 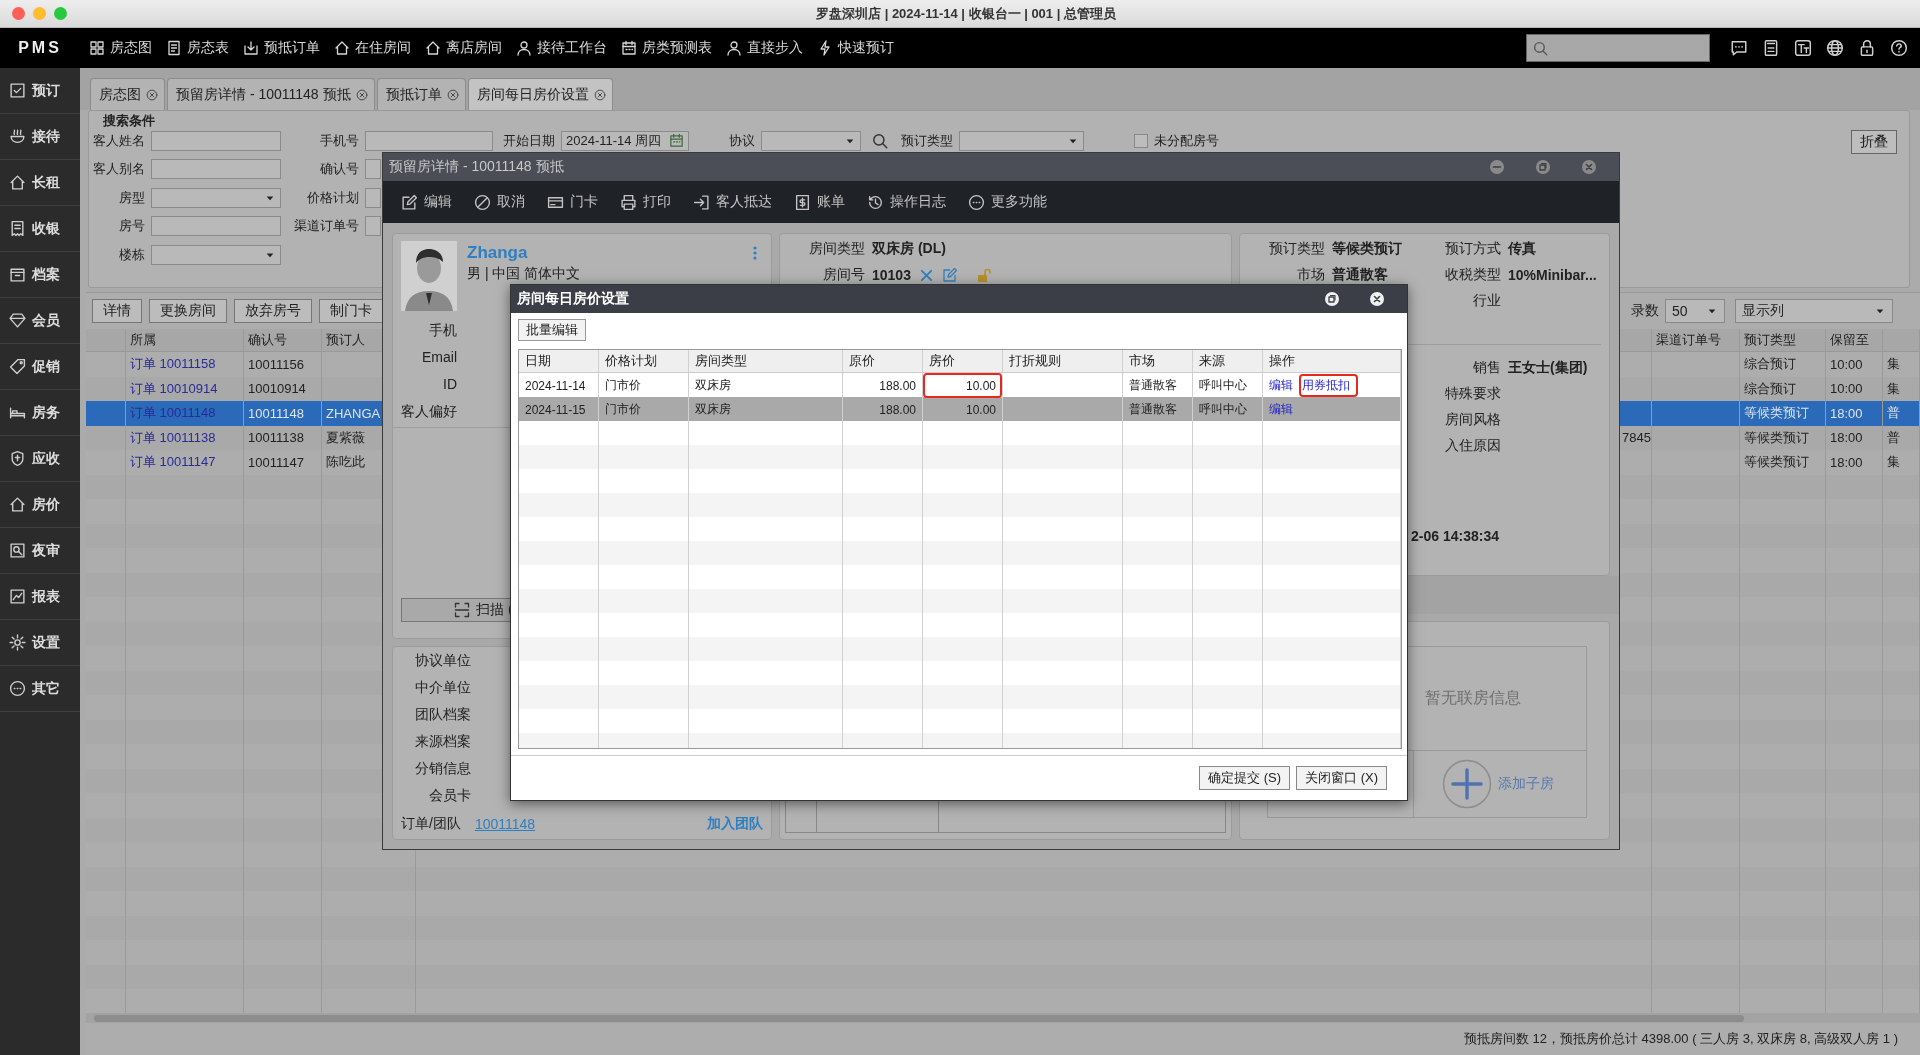 What do you see at coordinates (1472, 249) in the screenshot?
I see `field-label: 预订方式` at bounding box center [1472, 249].